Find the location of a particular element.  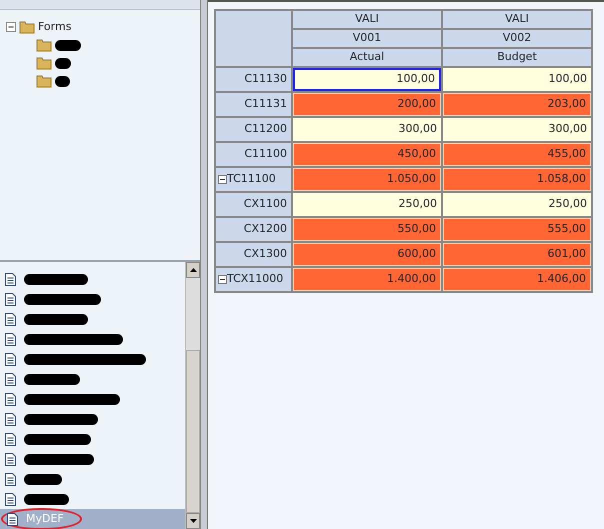

column-header: V002 is located at coordinates (517, 38).